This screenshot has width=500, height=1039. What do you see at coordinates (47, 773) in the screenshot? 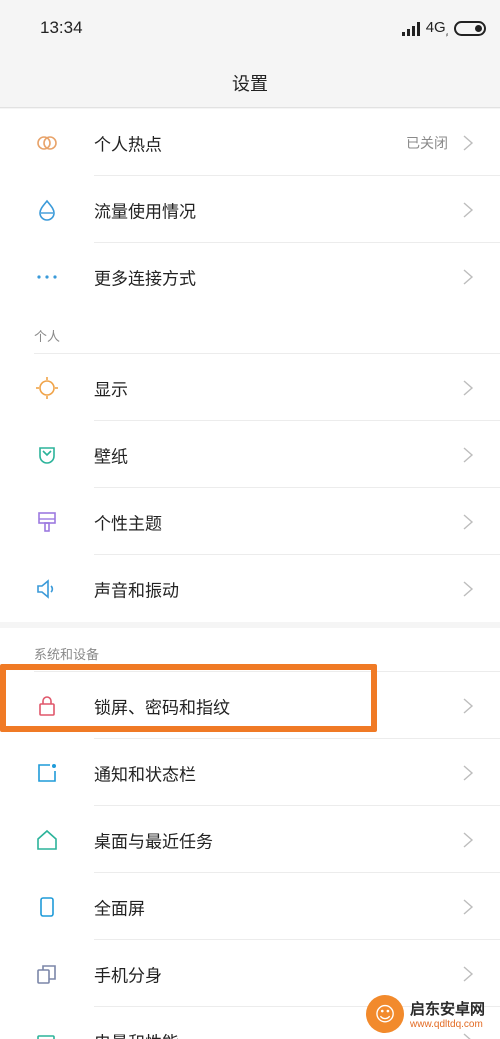
I see `notification-icon` at bounding box center [47, 773].